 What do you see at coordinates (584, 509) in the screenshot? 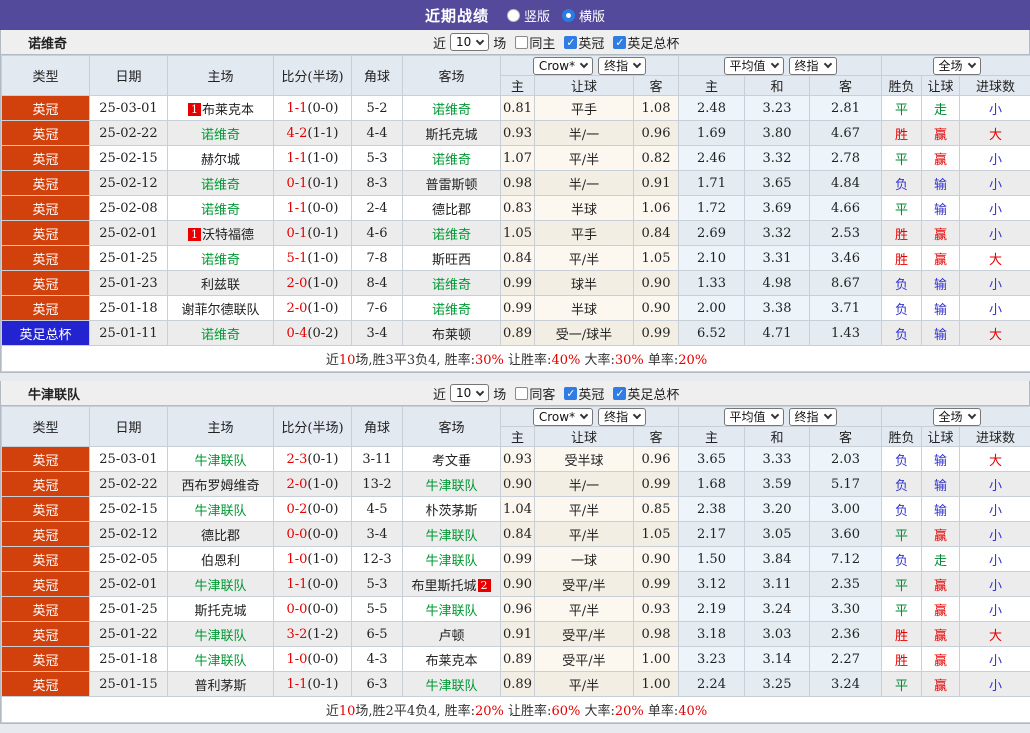
I see `handicap-line: 平/半` at bounding box center [584, 509].